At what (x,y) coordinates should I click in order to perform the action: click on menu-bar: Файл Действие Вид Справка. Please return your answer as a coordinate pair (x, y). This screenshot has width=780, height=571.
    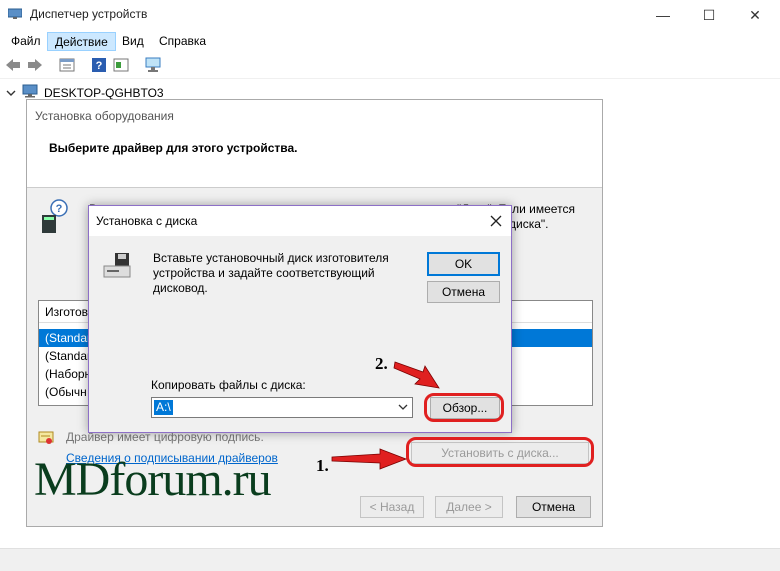
    Looking at the image, I should click on (390, 40).